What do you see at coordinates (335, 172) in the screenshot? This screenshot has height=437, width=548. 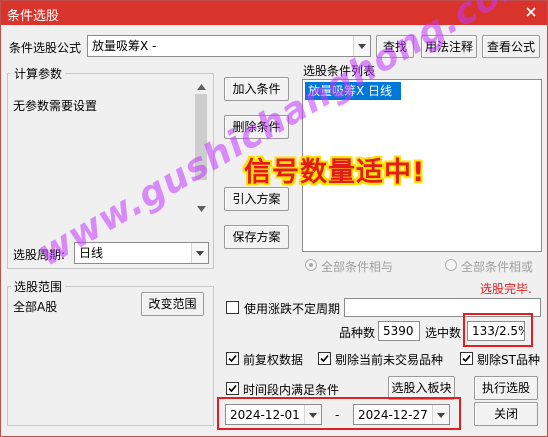 I see `promo-text: 信号数量适中!` at bounding box center [335, 172].